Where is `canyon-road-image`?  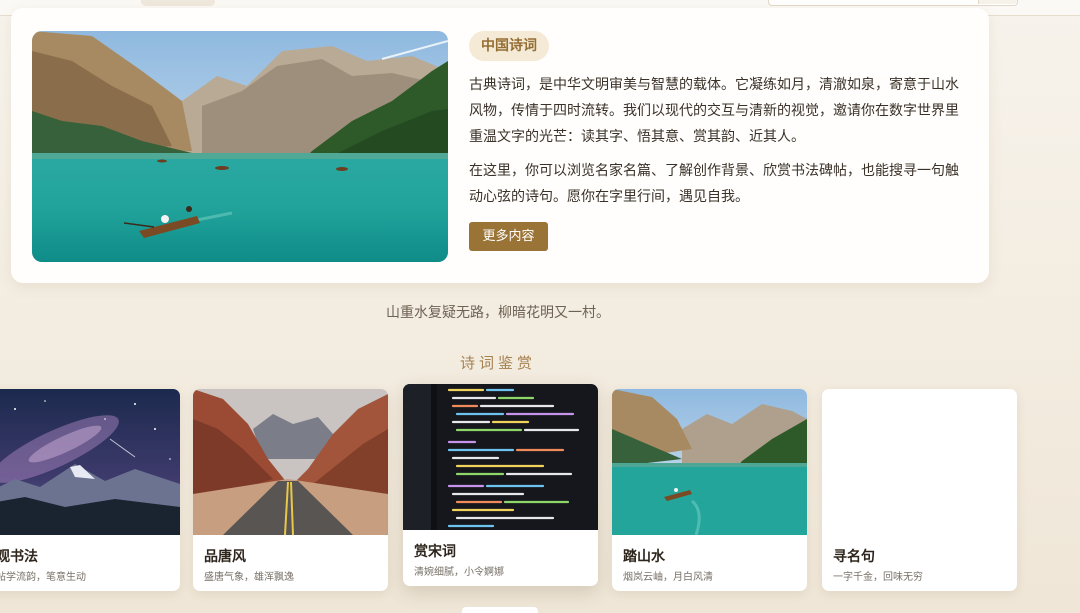 canyon-road-image is located at coordinates (290, 462).